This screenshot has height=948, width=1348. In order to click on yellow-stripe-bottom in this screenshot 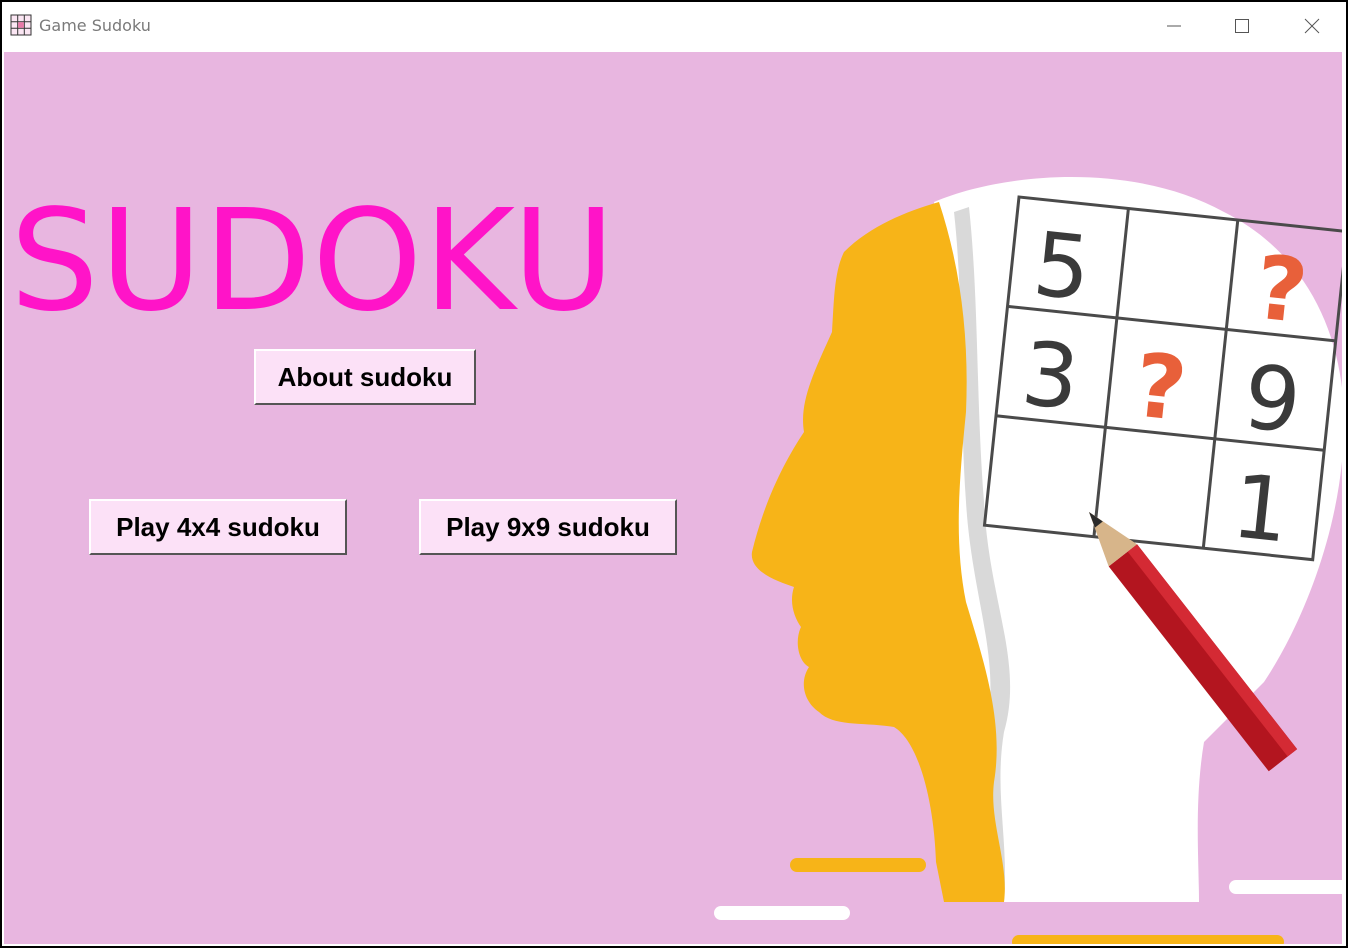, I will do `click(1148, 939)`.